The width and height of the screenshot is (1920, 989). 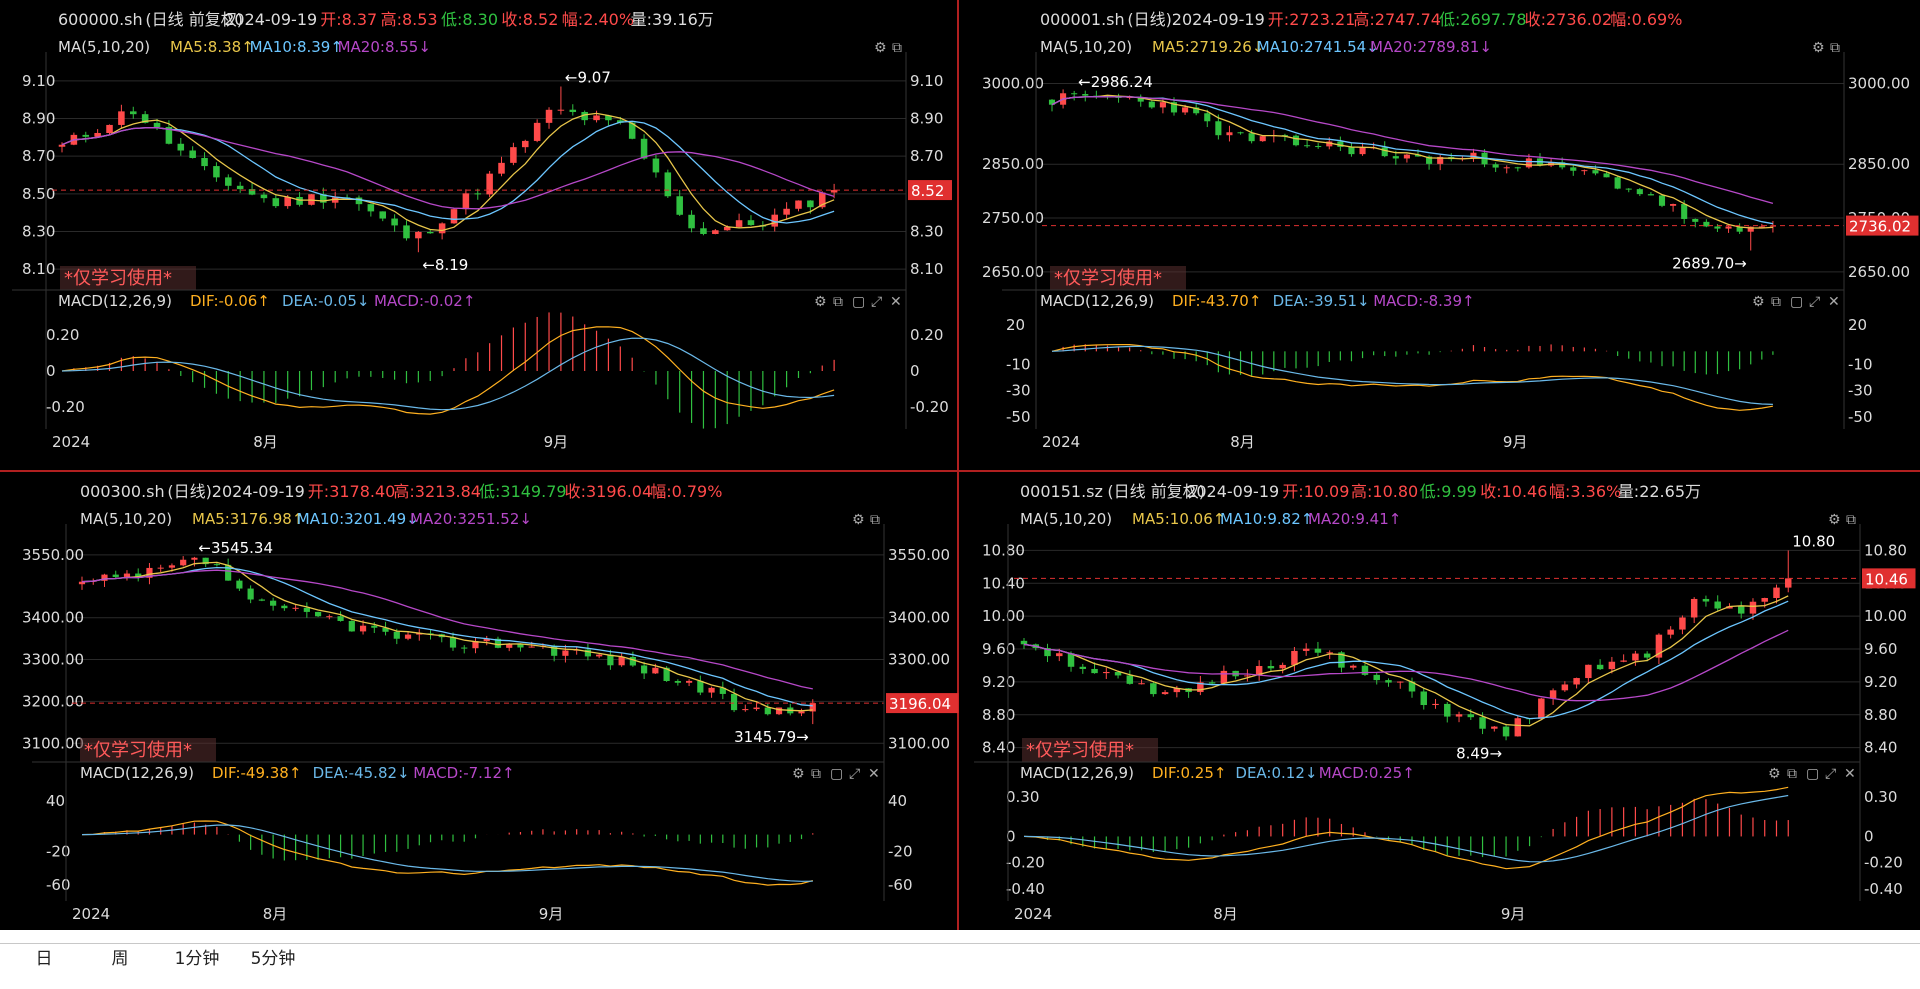 What do you see at coordinates (1080, 750) in the screenshot?
I see `watermark: *仅学习使用*` at bounding box center [1080, 750].